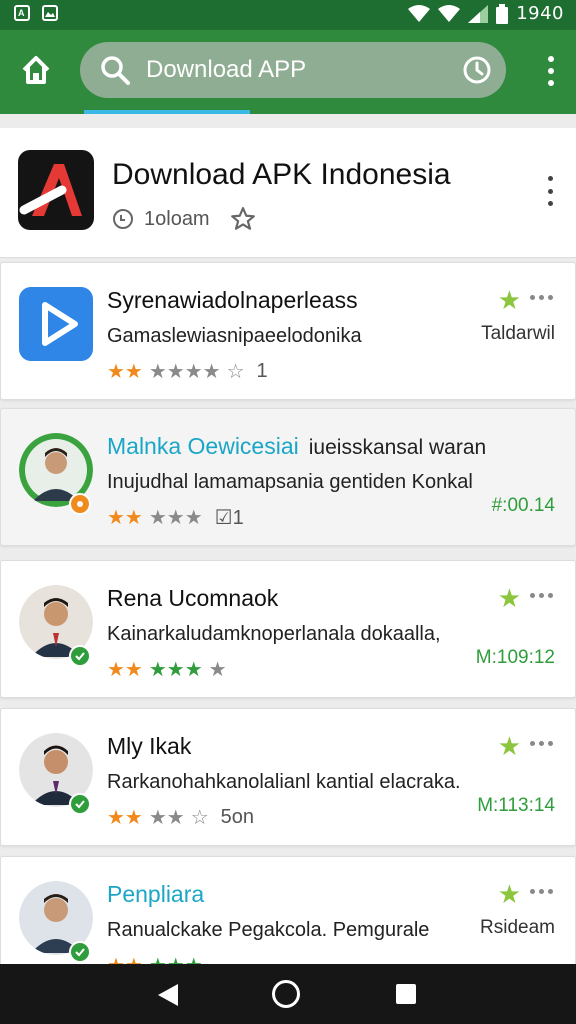 The height and width of the screenshot is (1024, 576). I want to click on search-input: Download APP, so click(304, 70).